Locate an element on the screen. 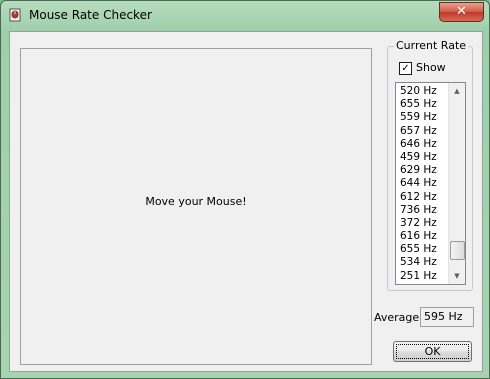 Image resolution: width=490 pixels, height=379 pixels. average-label: Average is located at coordinates (397, 317).